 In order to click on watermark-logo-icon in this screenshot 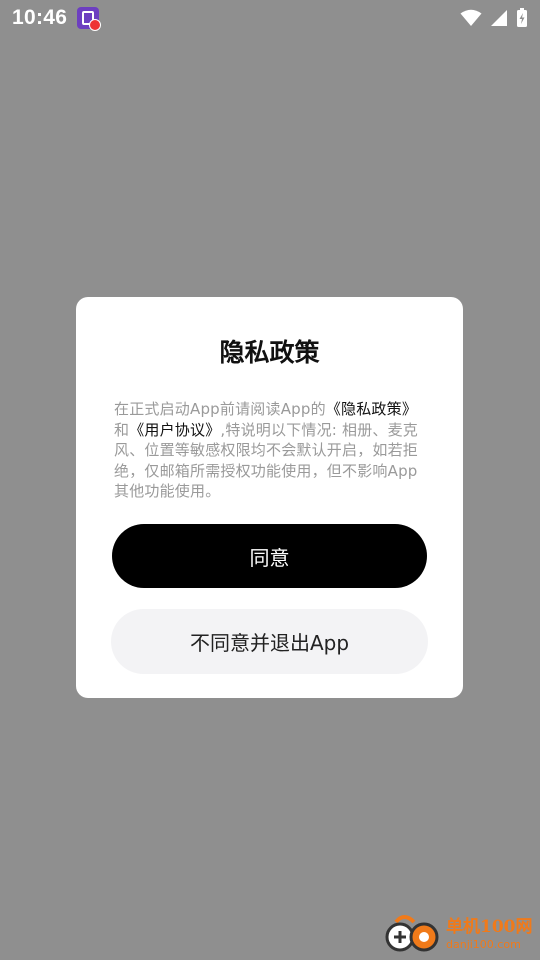, I will do `click(412, 933)`.